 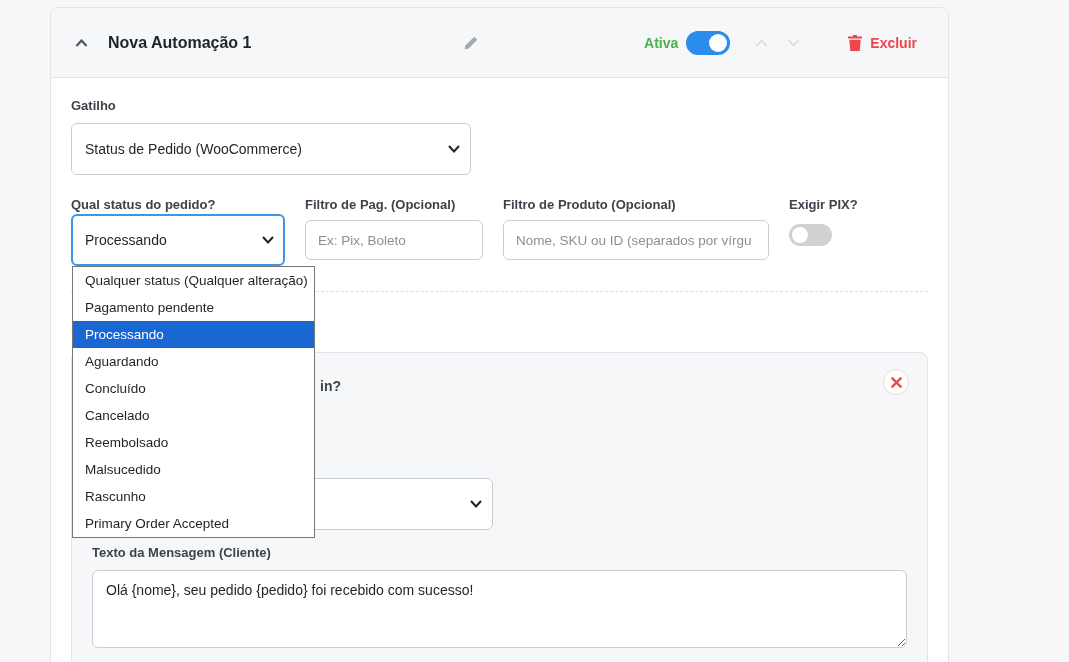 I want to click on field-label: Filtro de Pag. (Opcional), so click(x=381, y=205).